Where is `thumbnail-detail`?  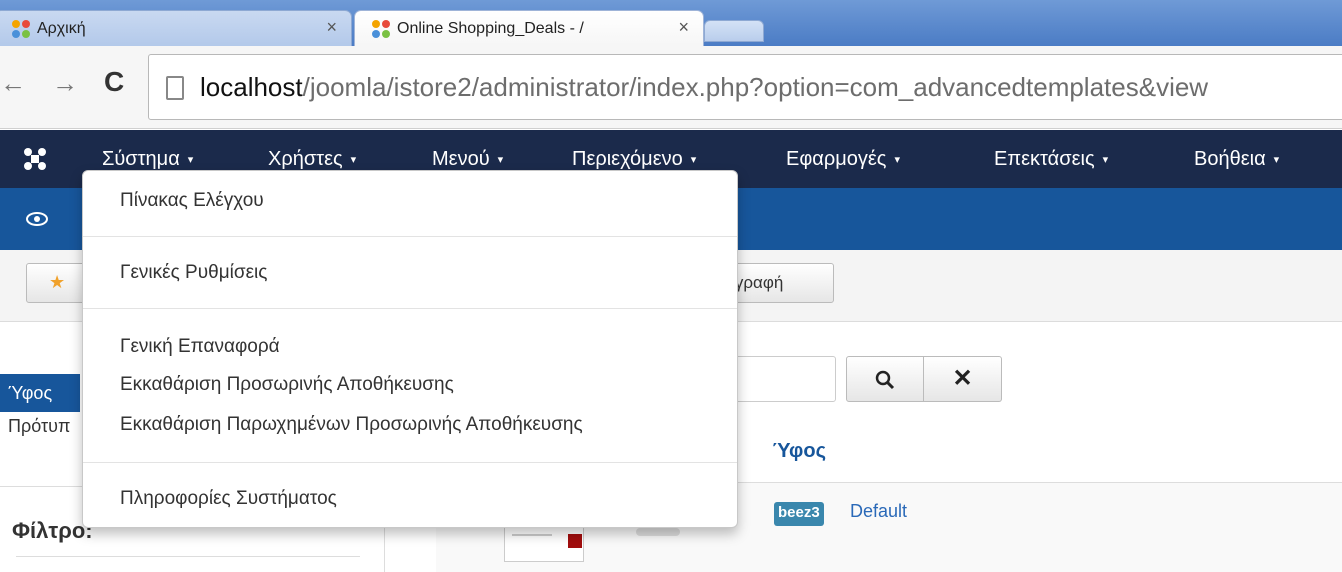
thumbnail-detail is located at coordinates (575, 541).